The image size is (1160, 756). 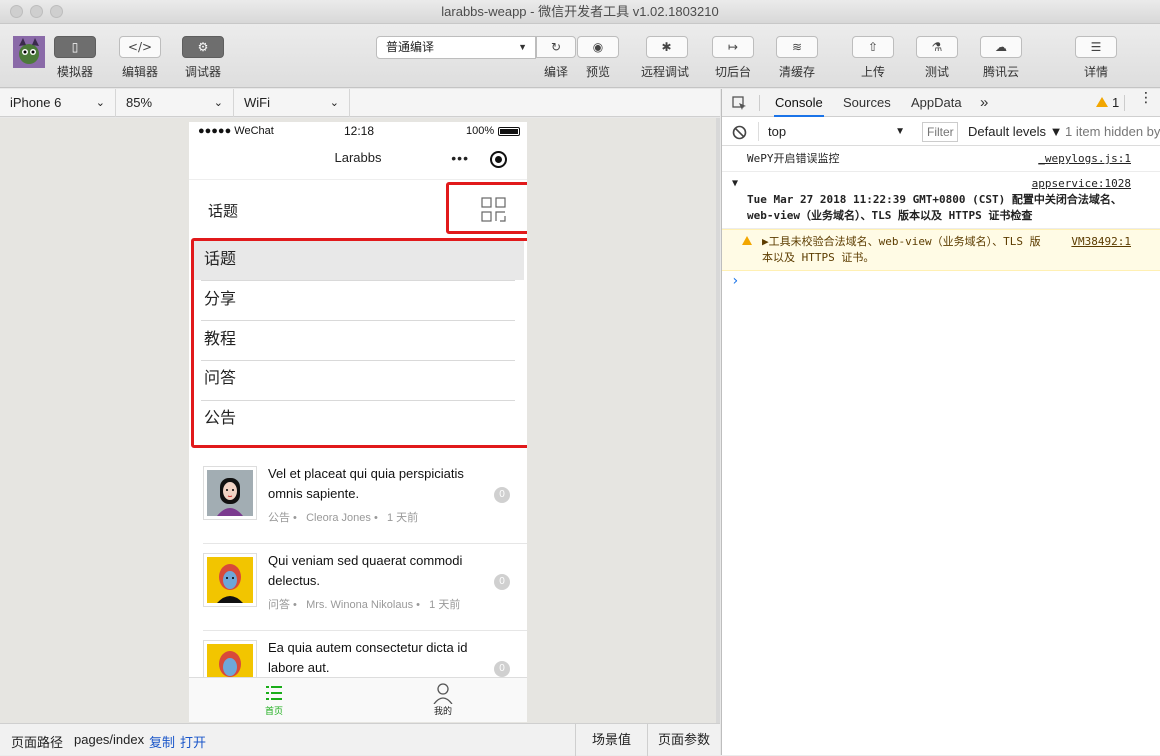 What do you see at coordinates (1096, 47) in the screenshot?
I see `menu-icon: ☰` at bounding box center [1096, 47].